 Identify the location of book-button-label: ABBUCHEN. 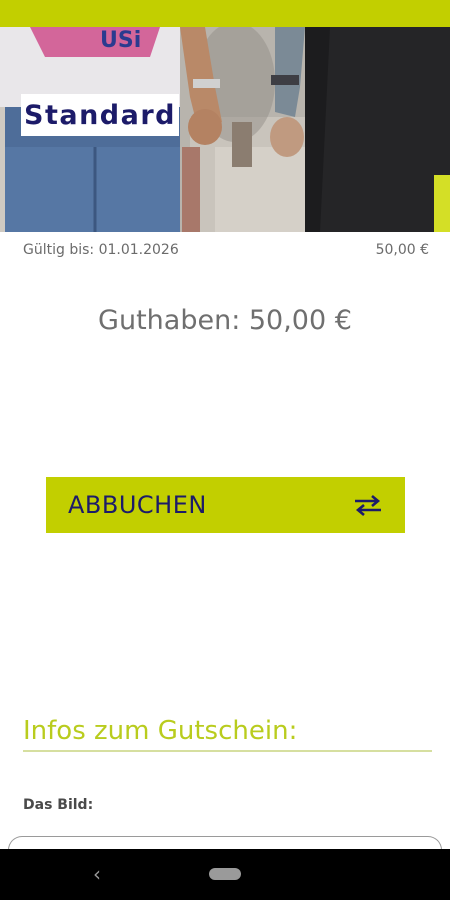
(137, 505).